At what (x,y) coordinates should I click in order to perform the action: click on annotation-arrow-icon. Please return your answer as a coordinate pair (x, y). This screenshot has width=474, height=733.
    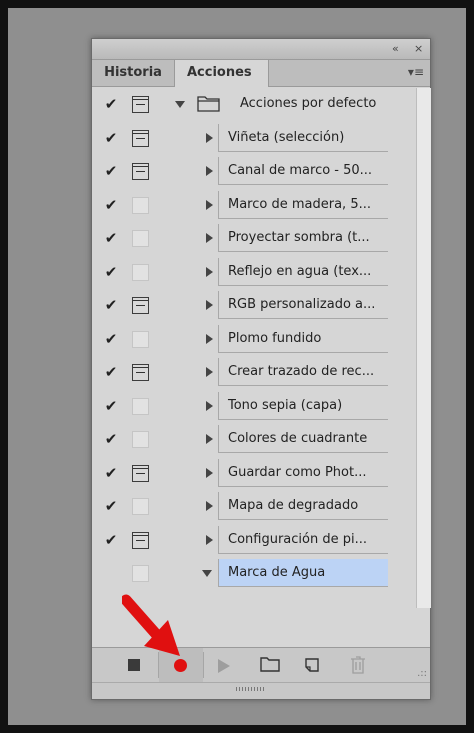
    Looking at the image, I should click on (151, 625).